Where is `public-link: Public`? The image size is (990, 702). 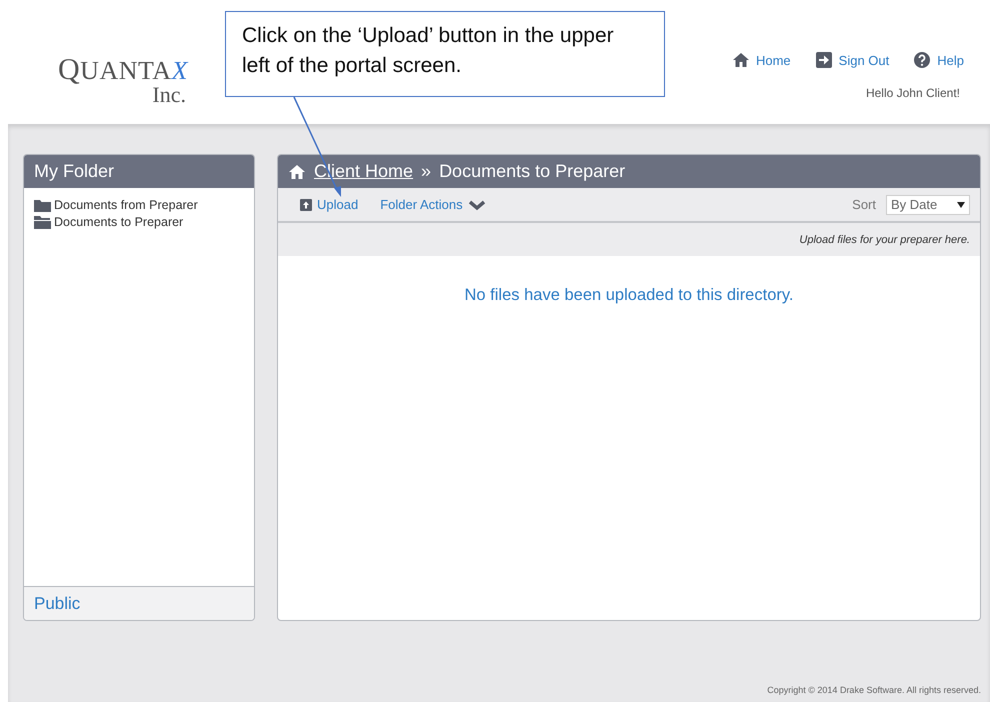 public-link: Public is located at coordinates (57, 604).